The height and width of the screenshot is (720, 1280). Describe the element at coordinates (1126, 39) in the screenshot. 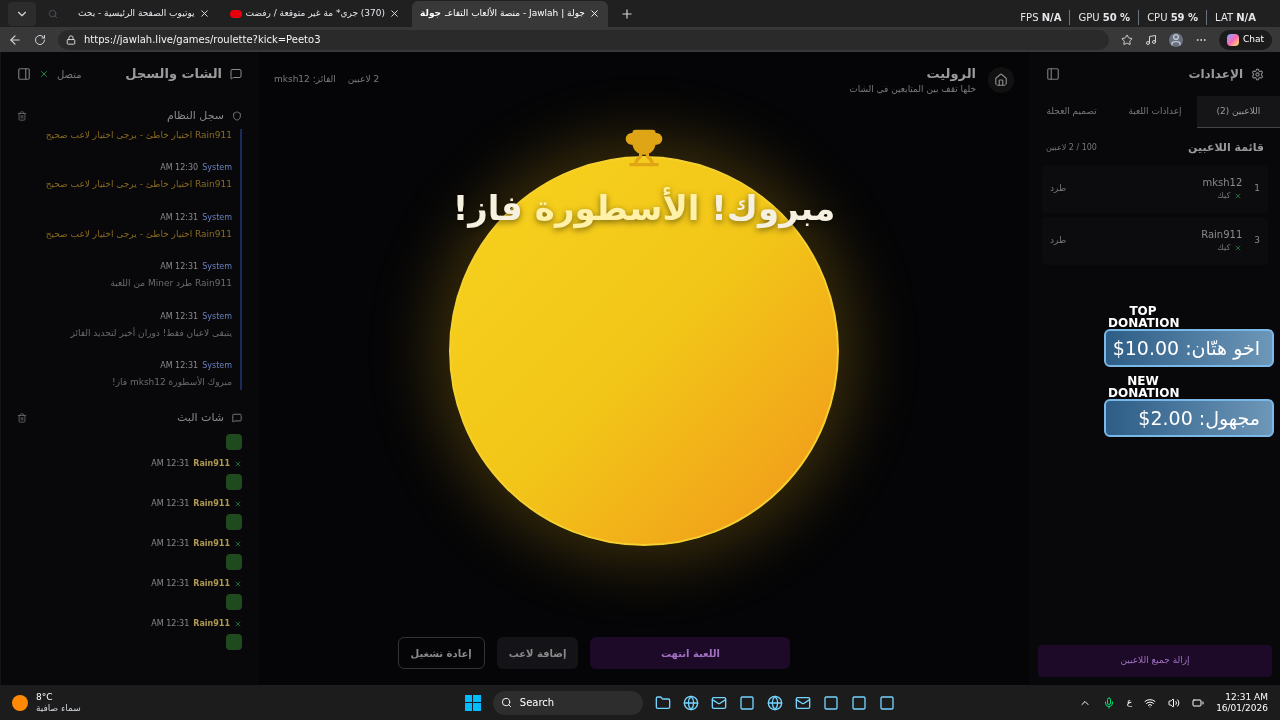

I see `favorite-icon` at that location.